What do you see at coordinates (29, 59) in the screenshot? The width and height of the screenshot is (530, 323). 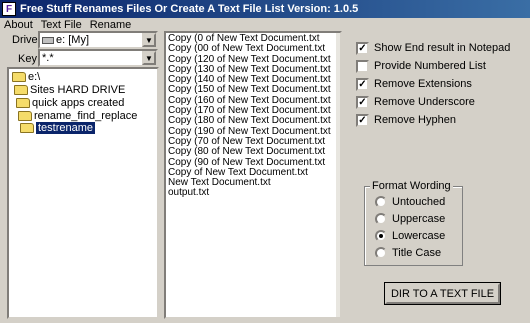 I see `key-label: Key:` at bounding box center [29, 59].